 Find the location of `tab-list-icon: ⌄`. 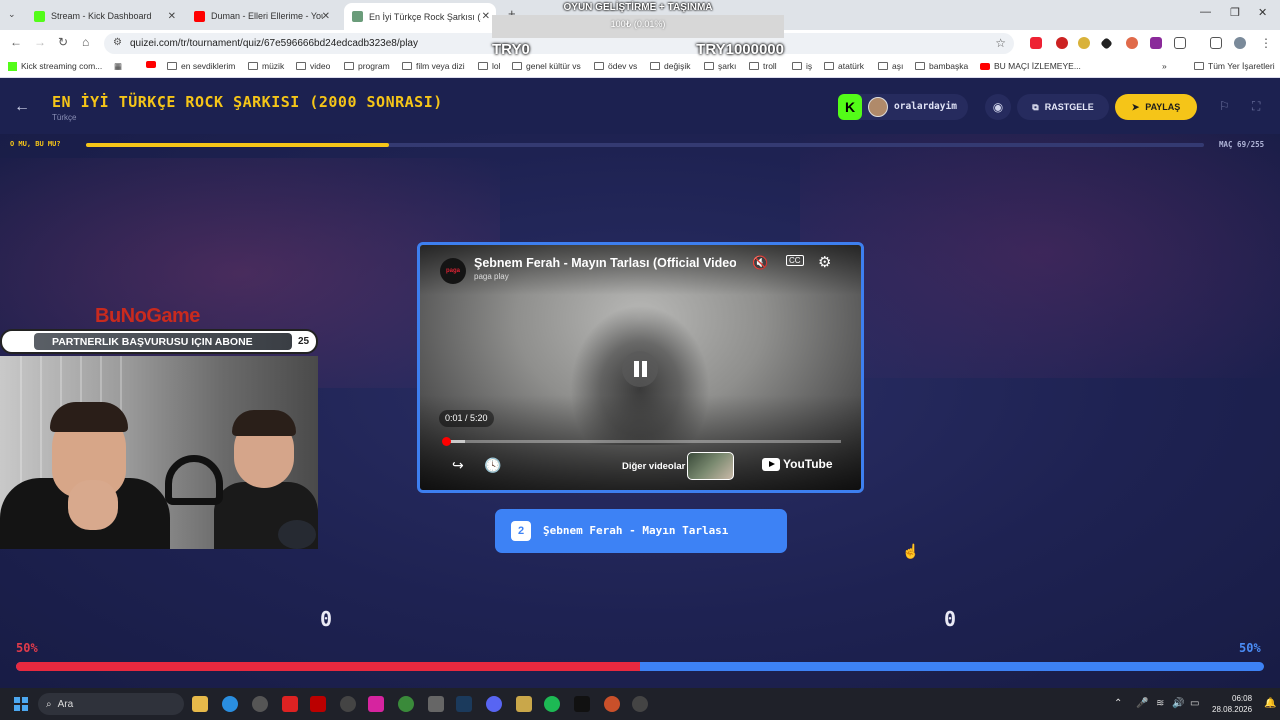

tab-list-icon: ⌄ is located at coordinates (12, 14).